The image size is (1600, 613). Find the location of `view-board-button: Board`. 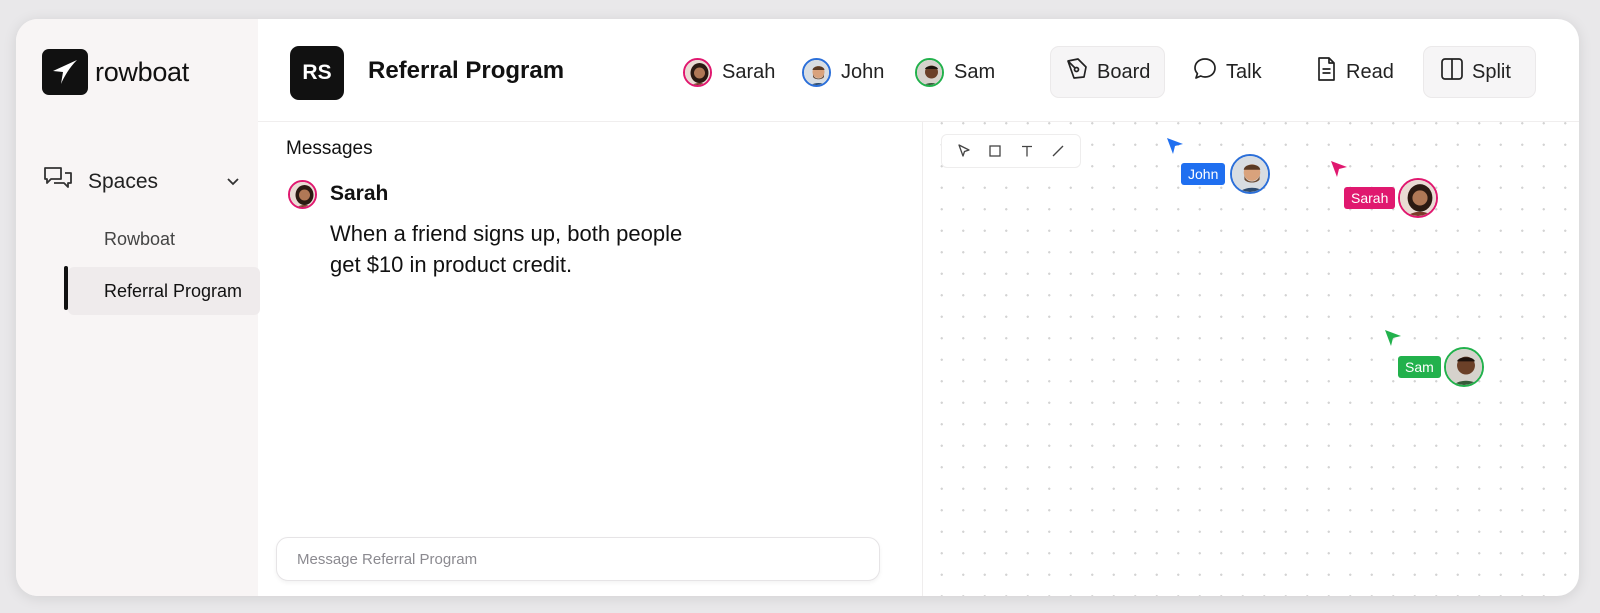

view-board-button: Board is located at coordinates (1107, 72).